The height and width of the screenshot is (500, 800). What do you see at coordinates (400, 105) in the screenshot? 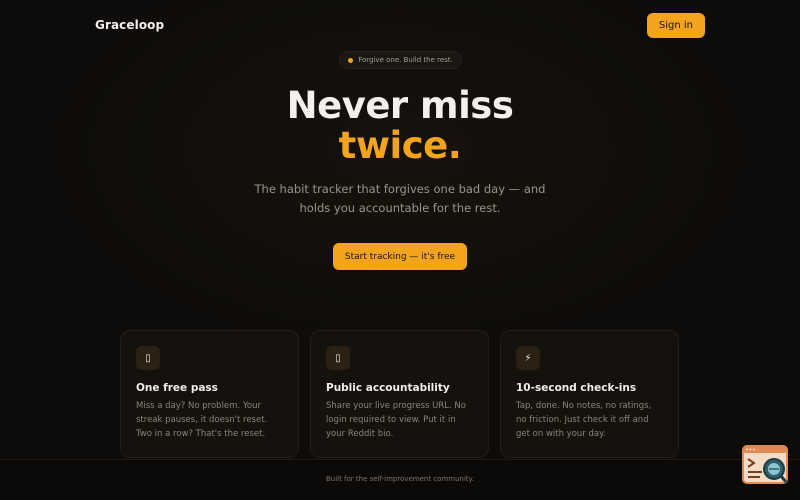
I see `headline-line-1: Never miss` at bounding box center [400, 105].